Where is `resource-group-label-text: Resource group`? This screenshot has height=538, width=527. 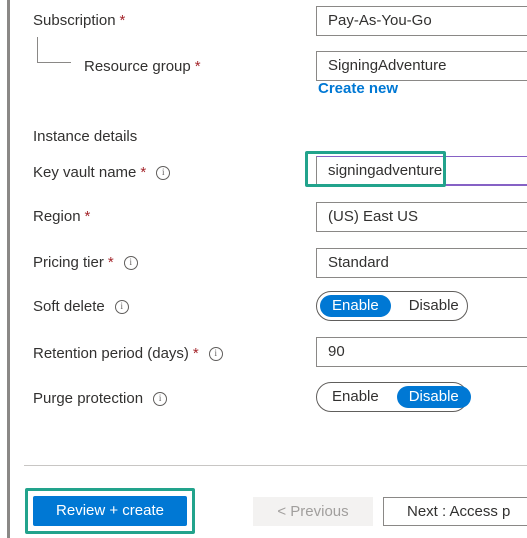 resource-group-label-text: Resource group is located at coordinates (137, 66).